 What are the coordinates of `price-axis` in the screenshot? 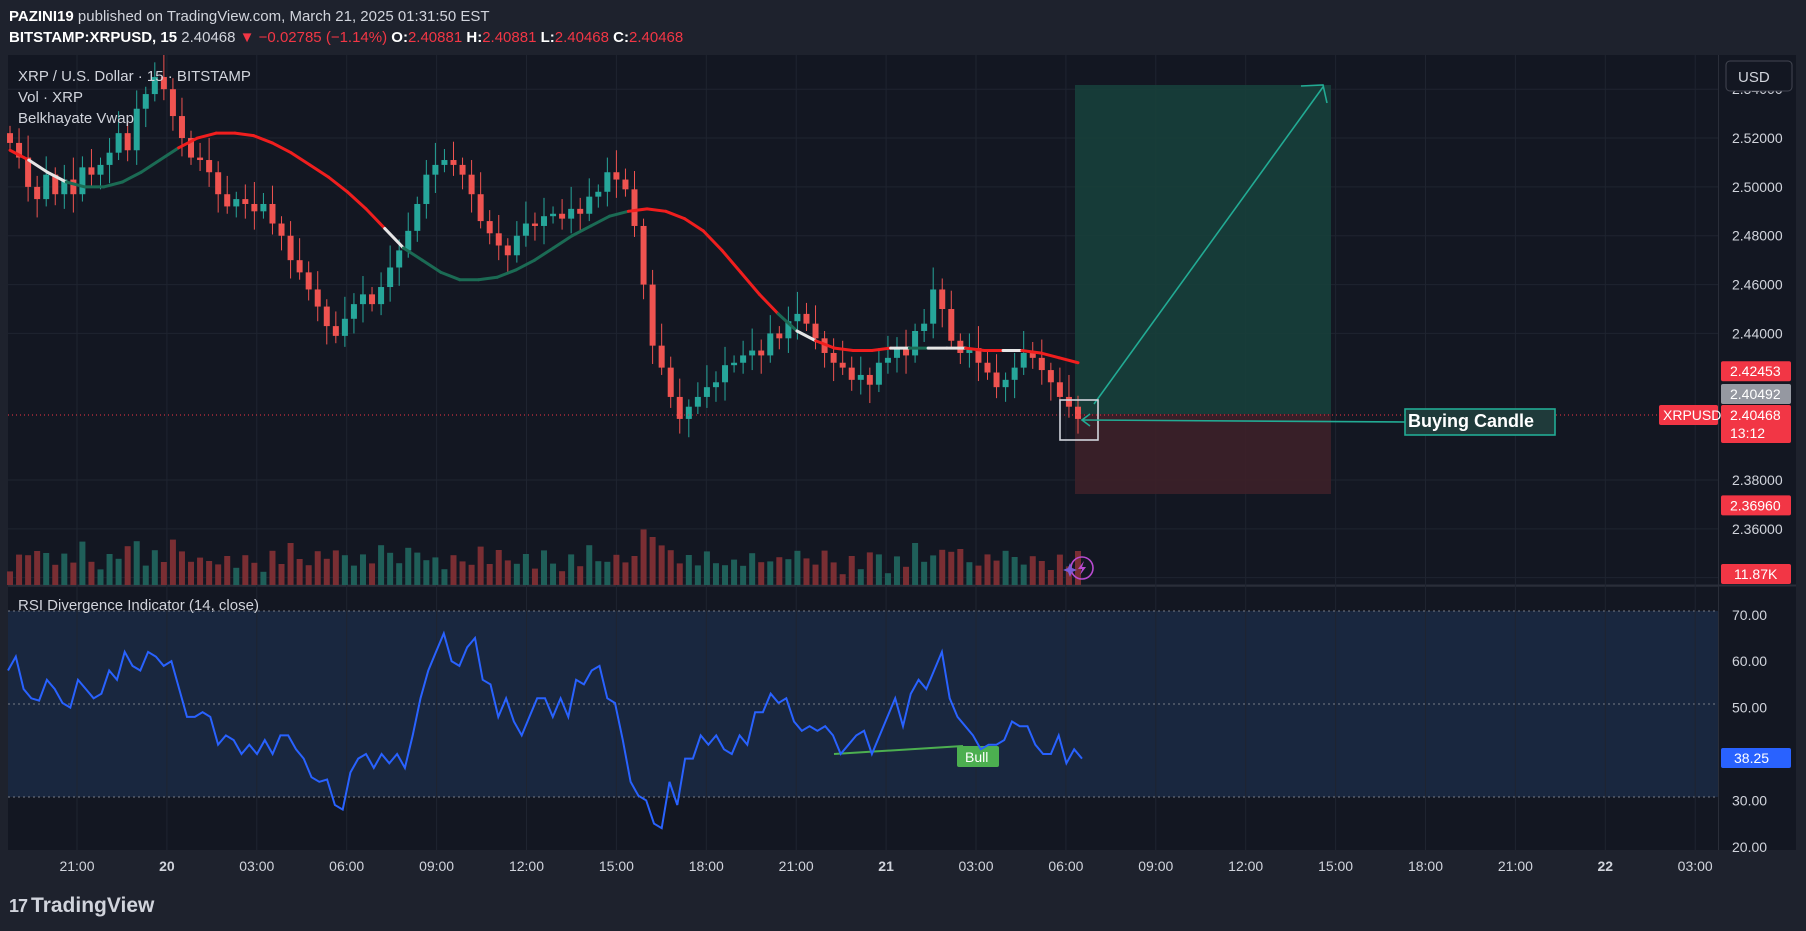 It's located at (1757, 452).